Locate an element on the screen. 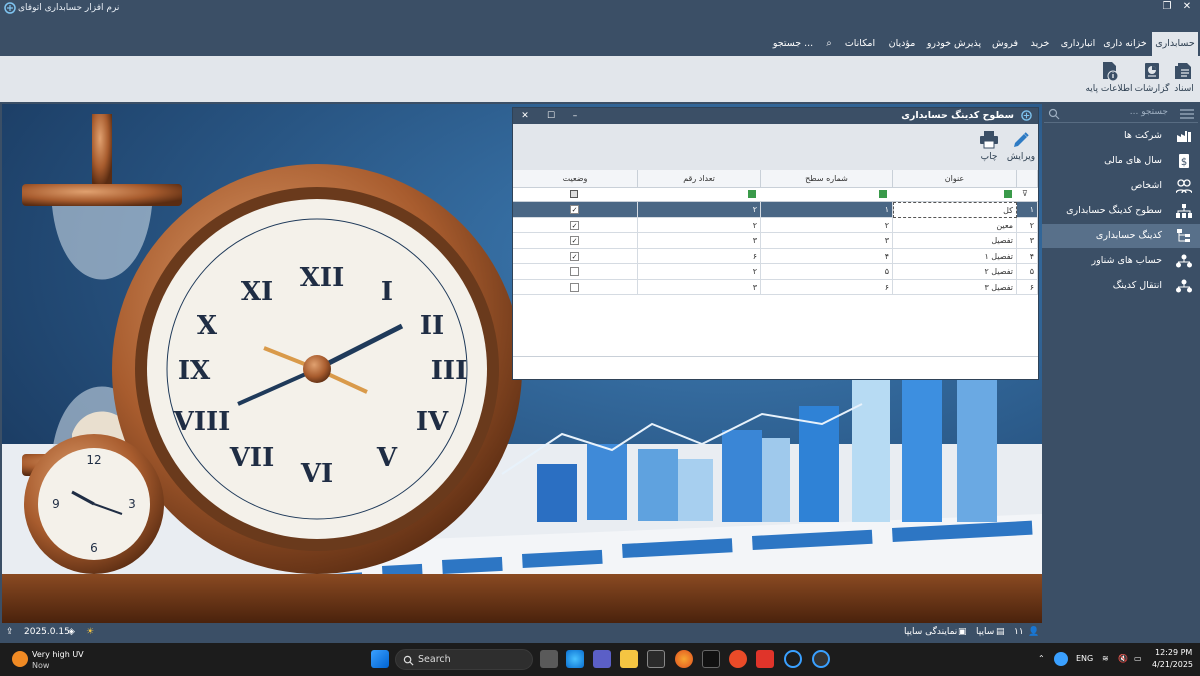 The width and height of the screenshot is (1200, 676). table-row: ۲ معین ۲ ۲ ✓ is located at coordinates (775, 225).